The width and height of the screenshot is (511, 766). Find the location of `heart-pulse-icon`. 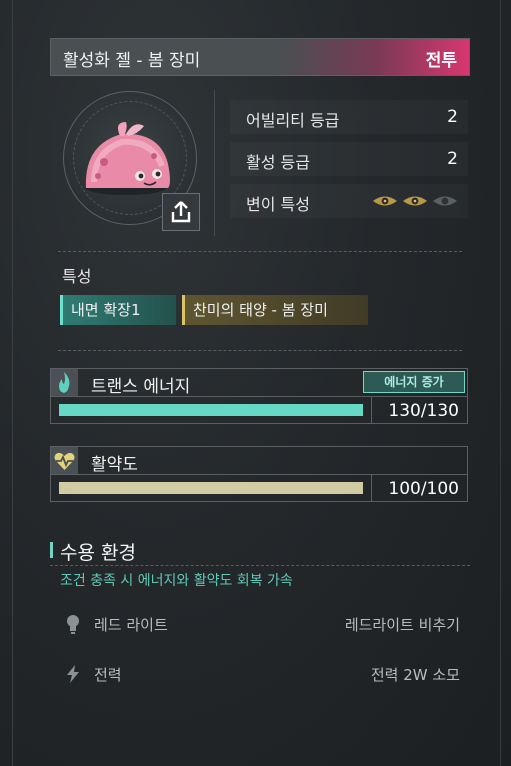

heart-pulse-icon is located at coordinates (64, 460).